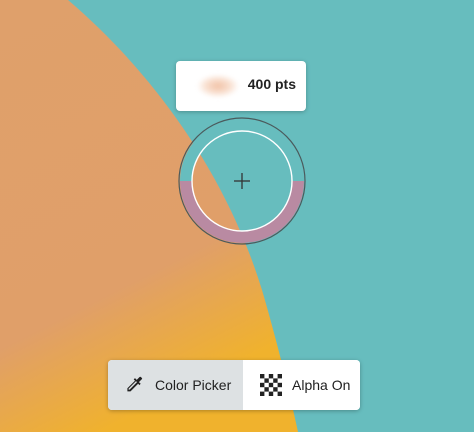 The image size is (474, 432). Describe the element at coordinates (242, 212) in the screenshot. I see `loupe-sample-bottom` at that location.